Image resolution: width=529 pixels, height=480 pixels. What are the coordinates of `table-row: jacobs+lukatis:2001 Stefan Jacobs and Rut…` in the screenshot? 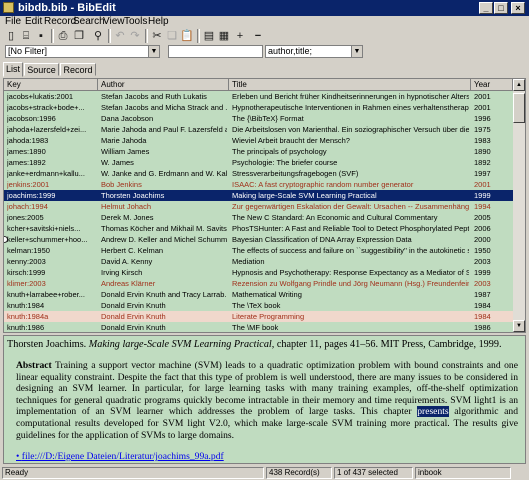 It's located at (258, 96).